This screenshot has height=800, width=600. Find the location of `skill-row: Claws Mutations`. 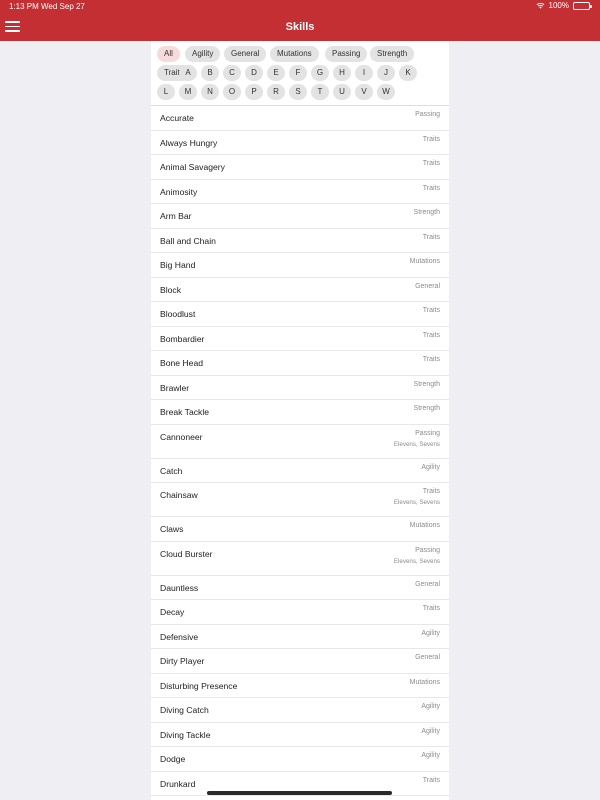

skill-row: Claws Mutations is located at coordinates (300, 529).